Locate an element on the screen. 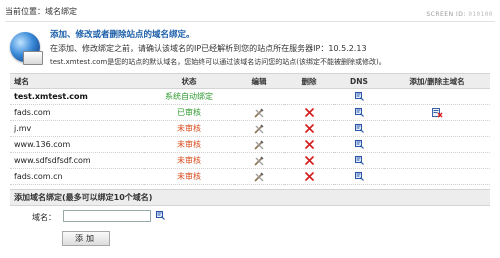 This screenshot has height=258, width=500. column-header-domain: 域名 is located at coordinates (77, 81).